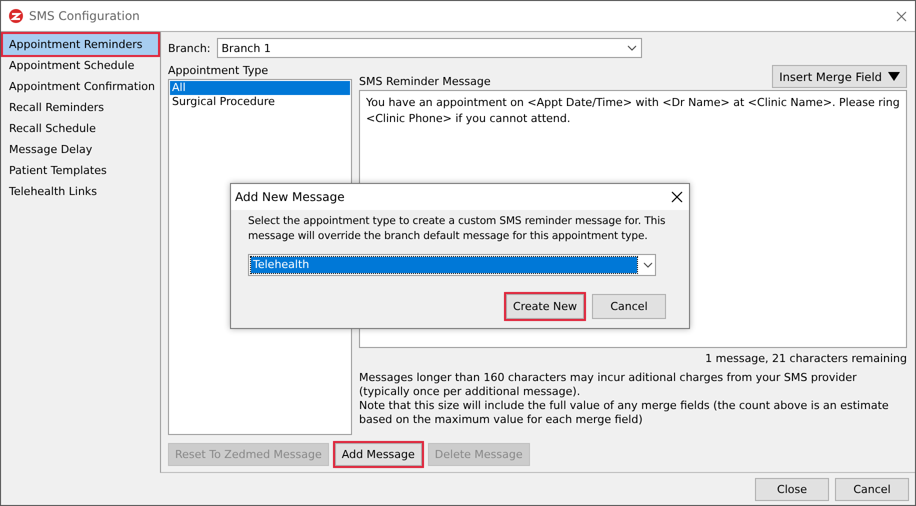 This screenshot has height=506, width=916. I want to click on insert-merge-field-button: Insert Merge Field, so click(839, 76).